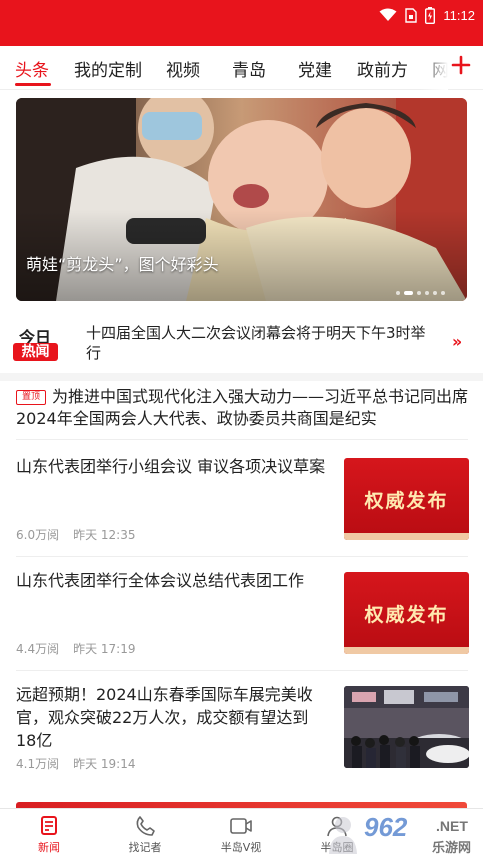  I want to click on pinned-tag: 置顶, so click(31, 397).